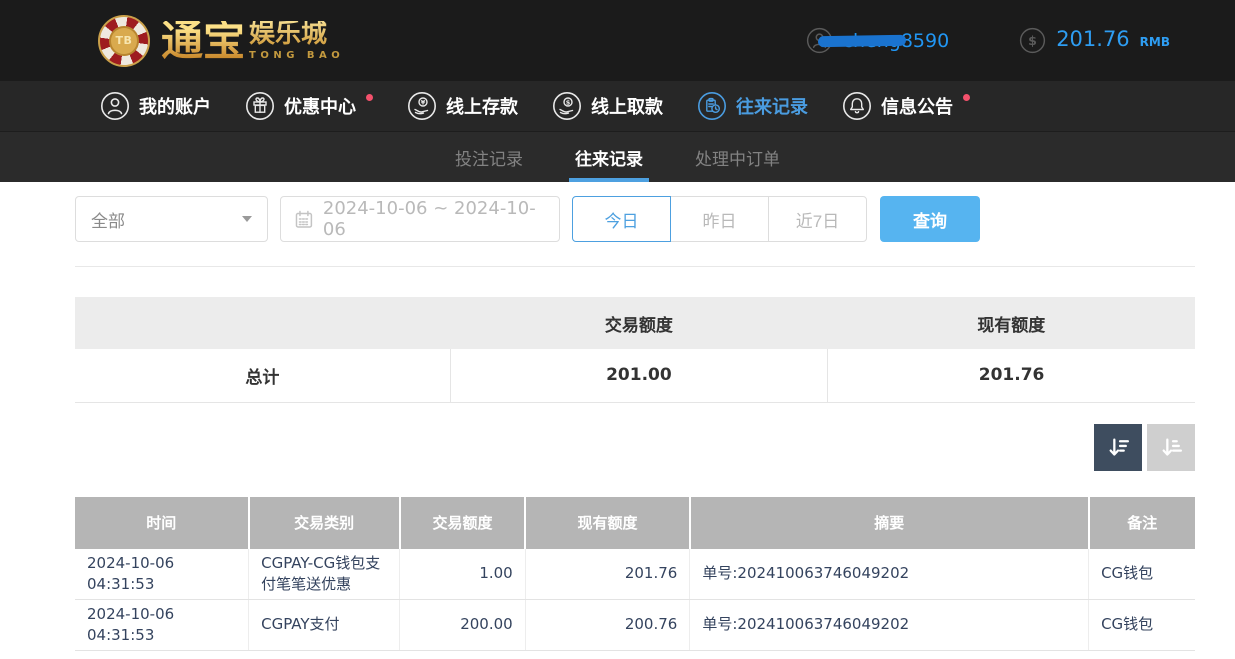 Image resolution: width=1235 pixels, height=659 pixels. I want to click on type-select-value: 全部, so click(108, 221).